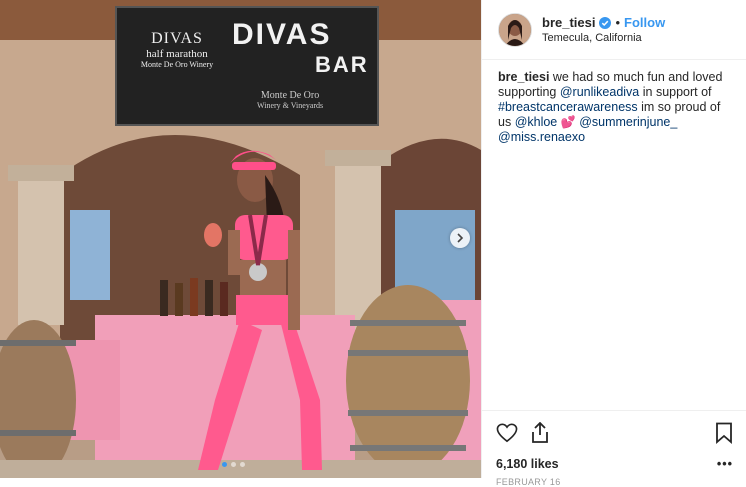 The height and width of the screenshot is (487, 746). I want to click on caption-username: bre_tiesi, so click(523, 77).